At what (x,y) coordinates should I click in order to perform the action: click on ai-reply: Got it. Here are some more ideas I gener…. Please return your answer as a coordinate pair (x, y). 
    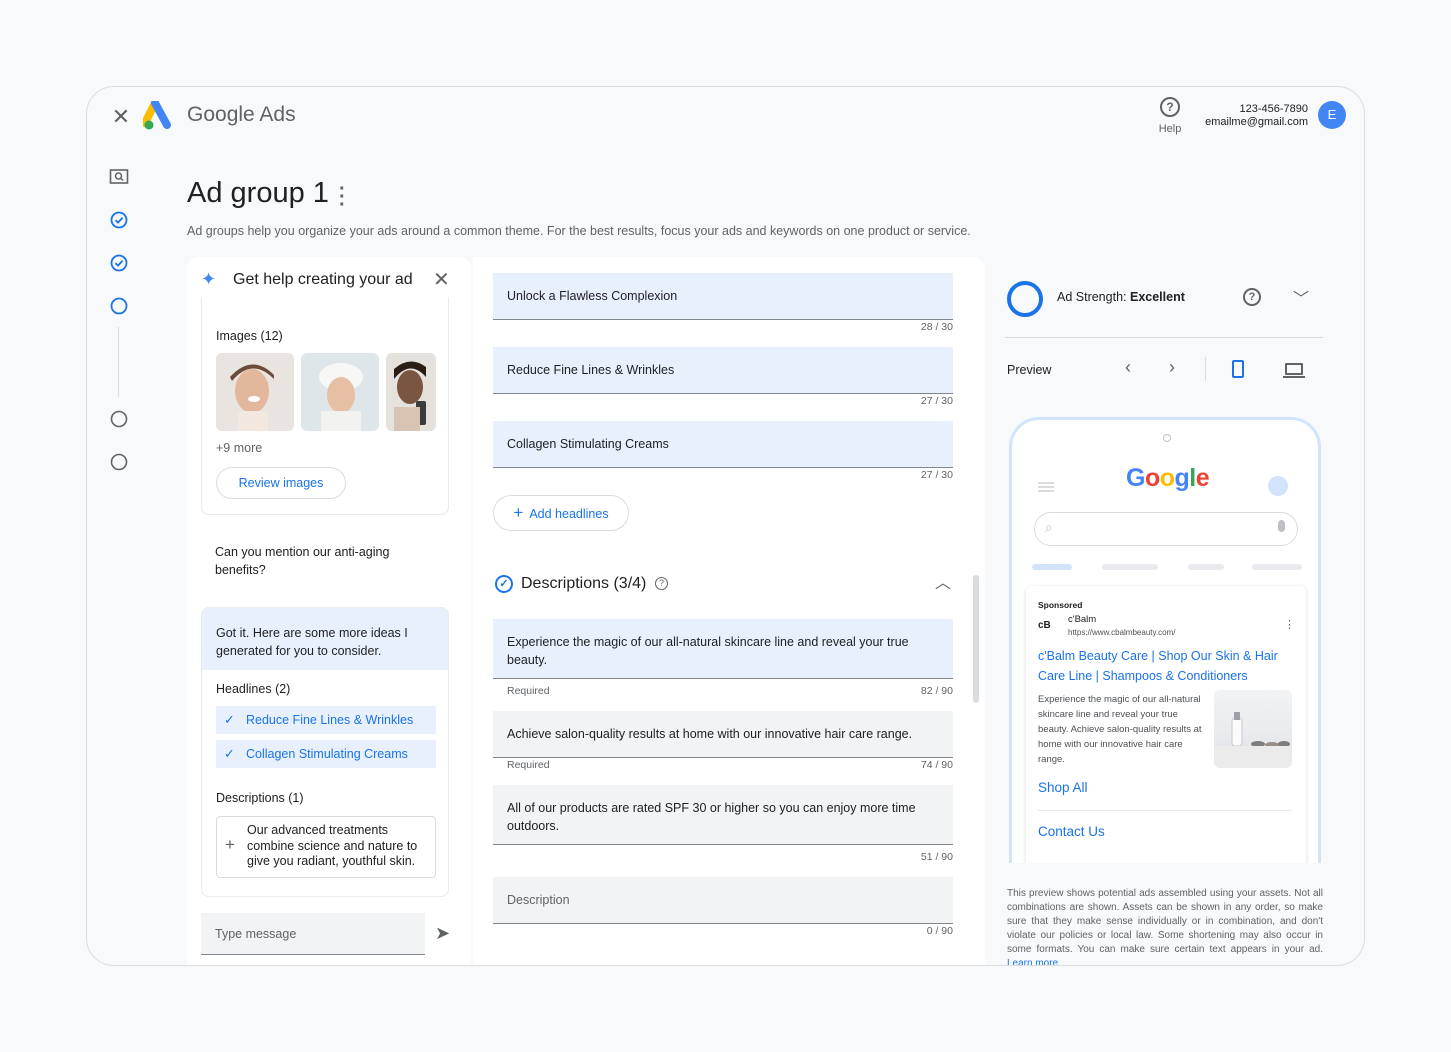
    Looking at the image, I should click on (325, 639).